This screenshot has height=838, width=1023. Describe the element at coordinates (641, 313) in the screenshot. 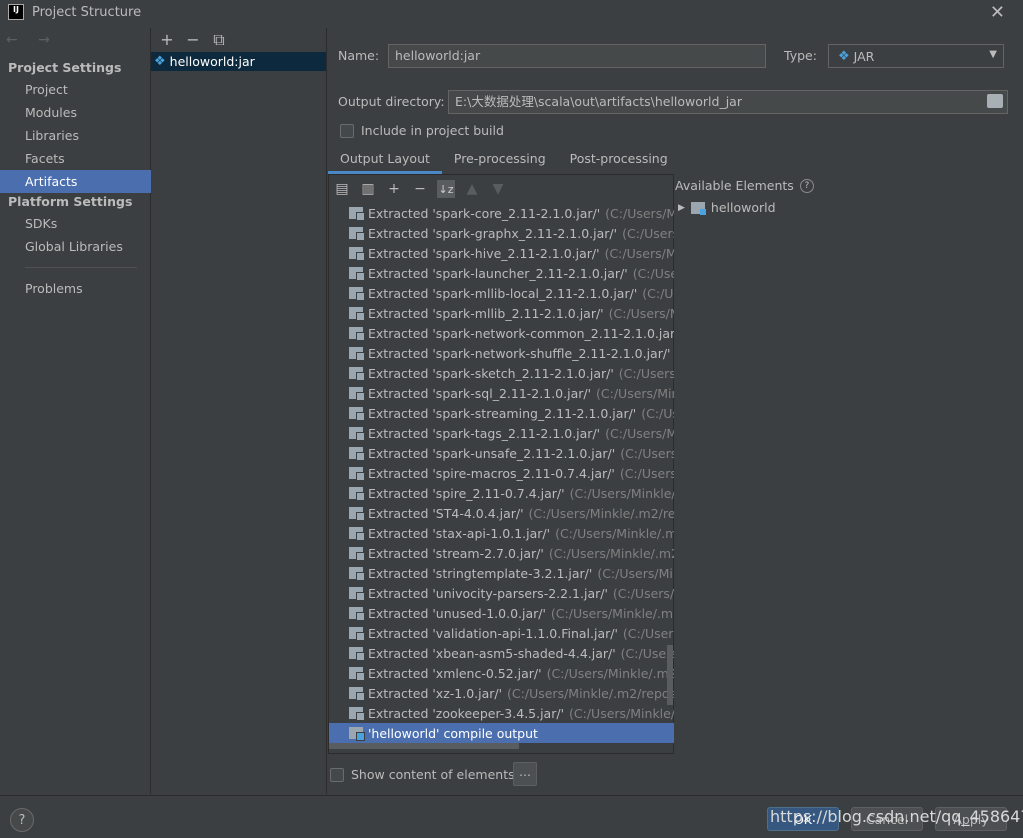

I see `entry-path: (C:/Users/Minkl` at that location.